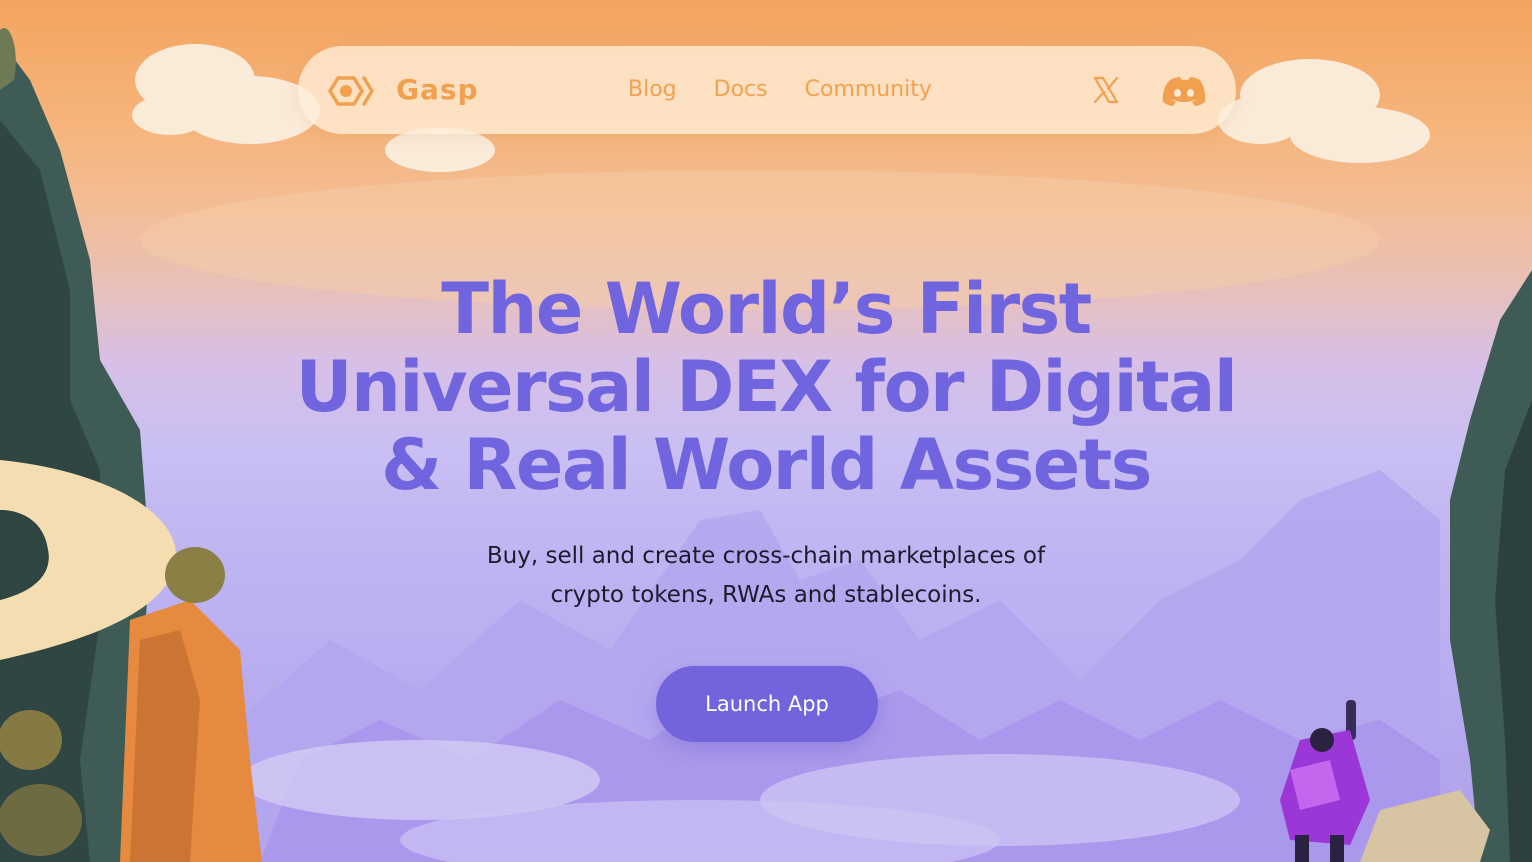  I want to click on hero-headline-line-1: The World’s First, so click(766, 309).